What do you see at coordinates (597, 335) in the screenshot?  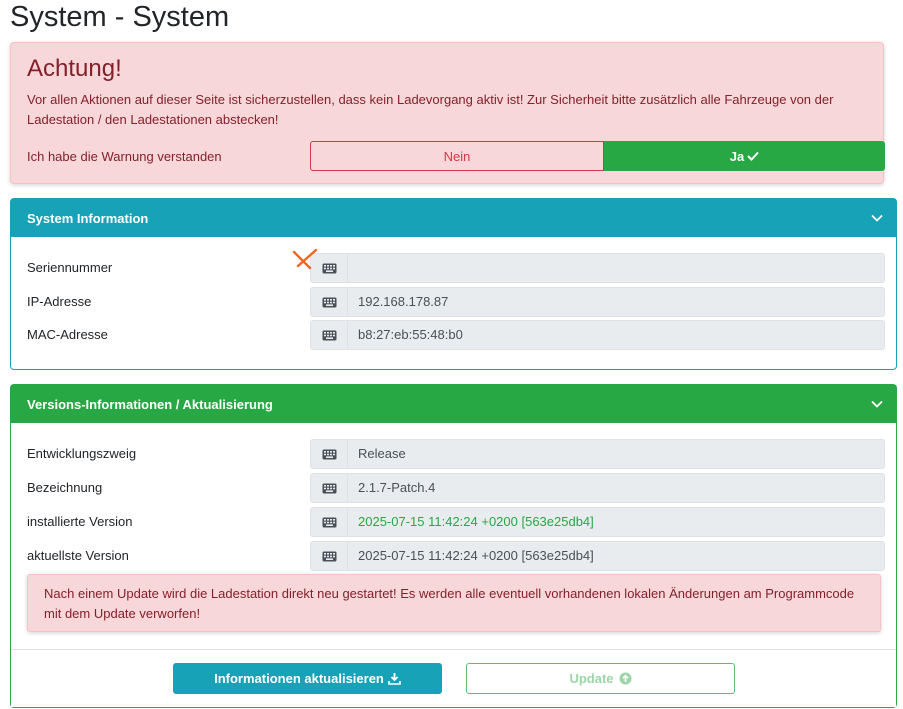 I see `mac-address-field: b8:27:eb:55:48:b0` at bounding box center [597, 335].